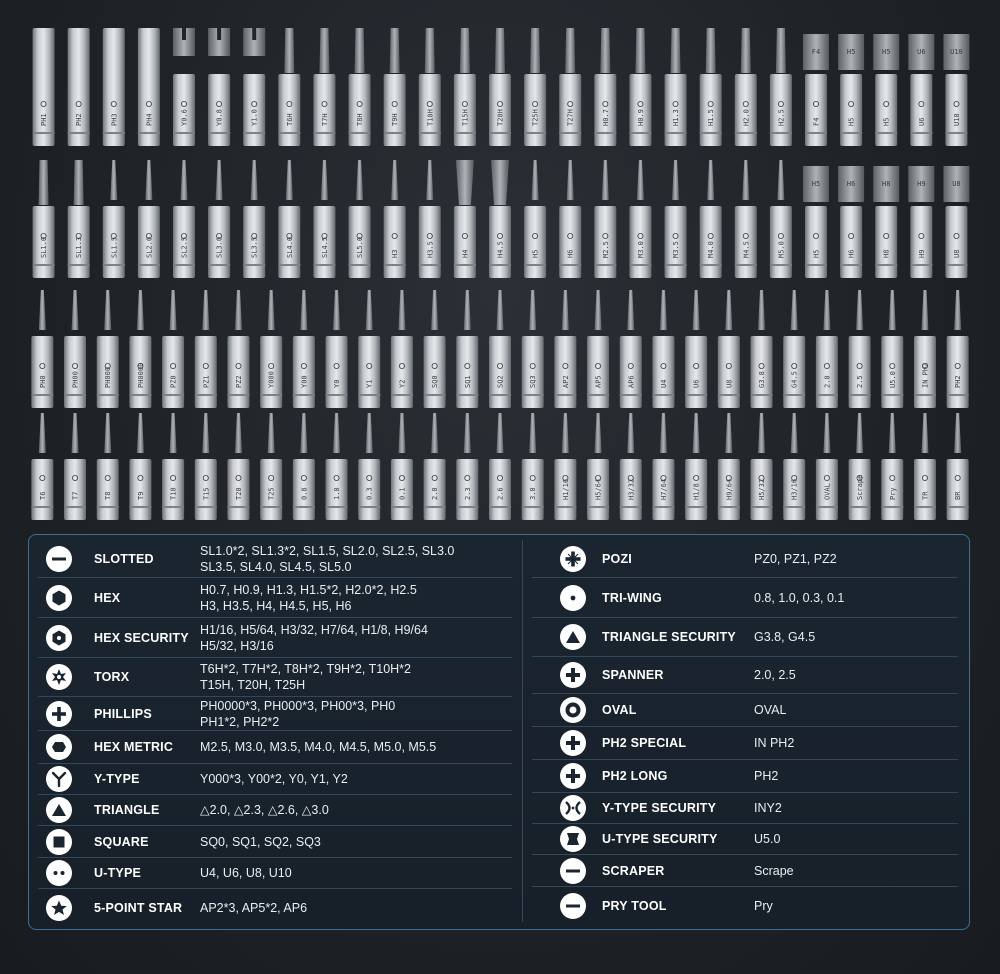  What do you see at coordinates (124, 558) in the screenshot?
I see `bit-type-name: SLOTTED` at bounding box center [124, 558].